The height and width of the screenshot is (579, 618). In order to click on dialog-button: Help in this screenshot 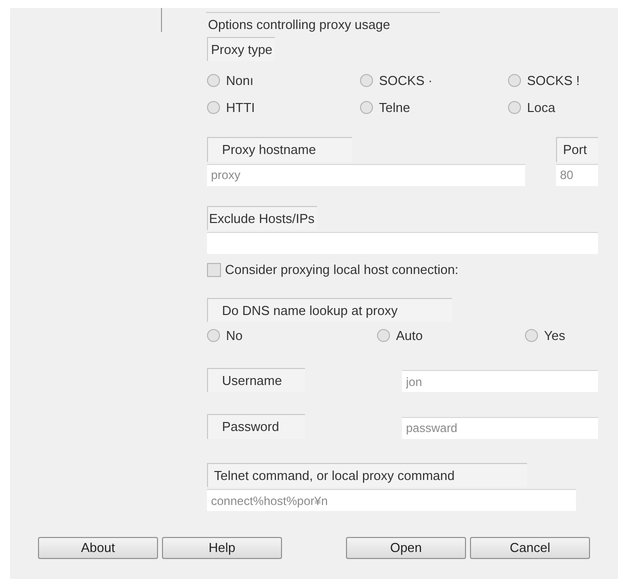, I will do `click(222, 548)`.